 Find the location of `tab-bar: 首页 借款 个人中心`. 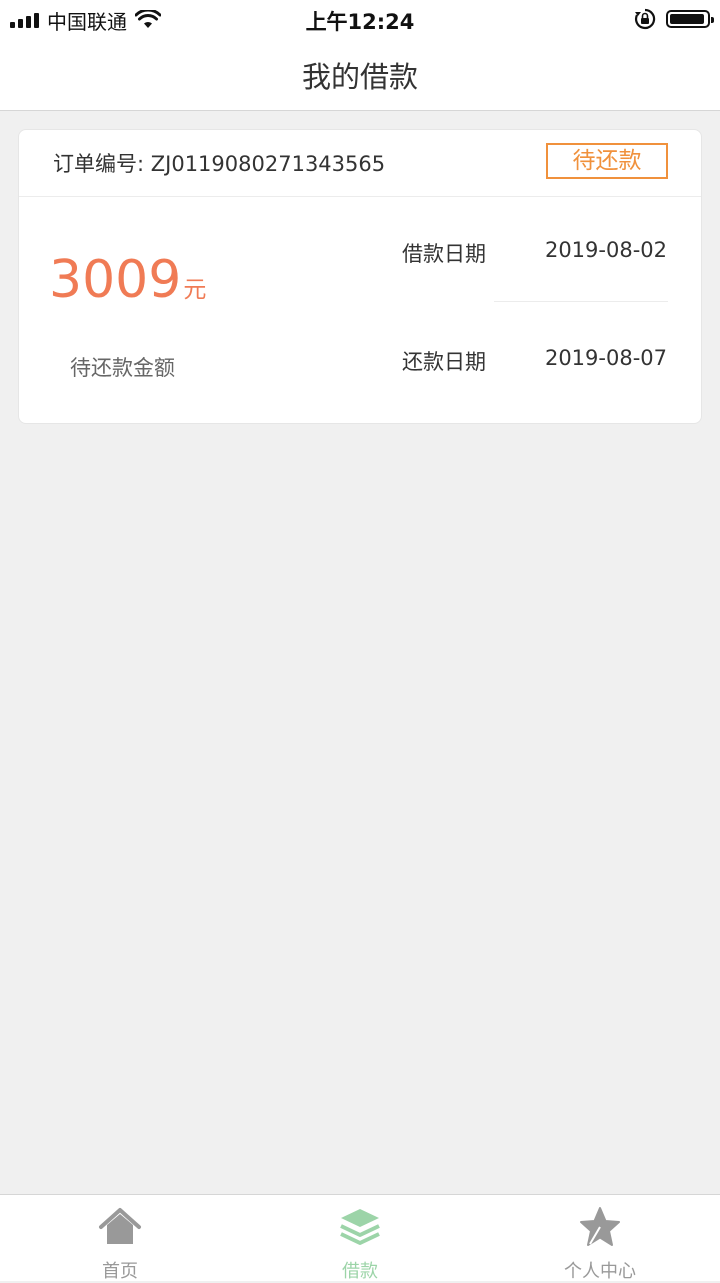

tab-bar: 首页 借款 个人中心 is located at coordinates (360, 1238).